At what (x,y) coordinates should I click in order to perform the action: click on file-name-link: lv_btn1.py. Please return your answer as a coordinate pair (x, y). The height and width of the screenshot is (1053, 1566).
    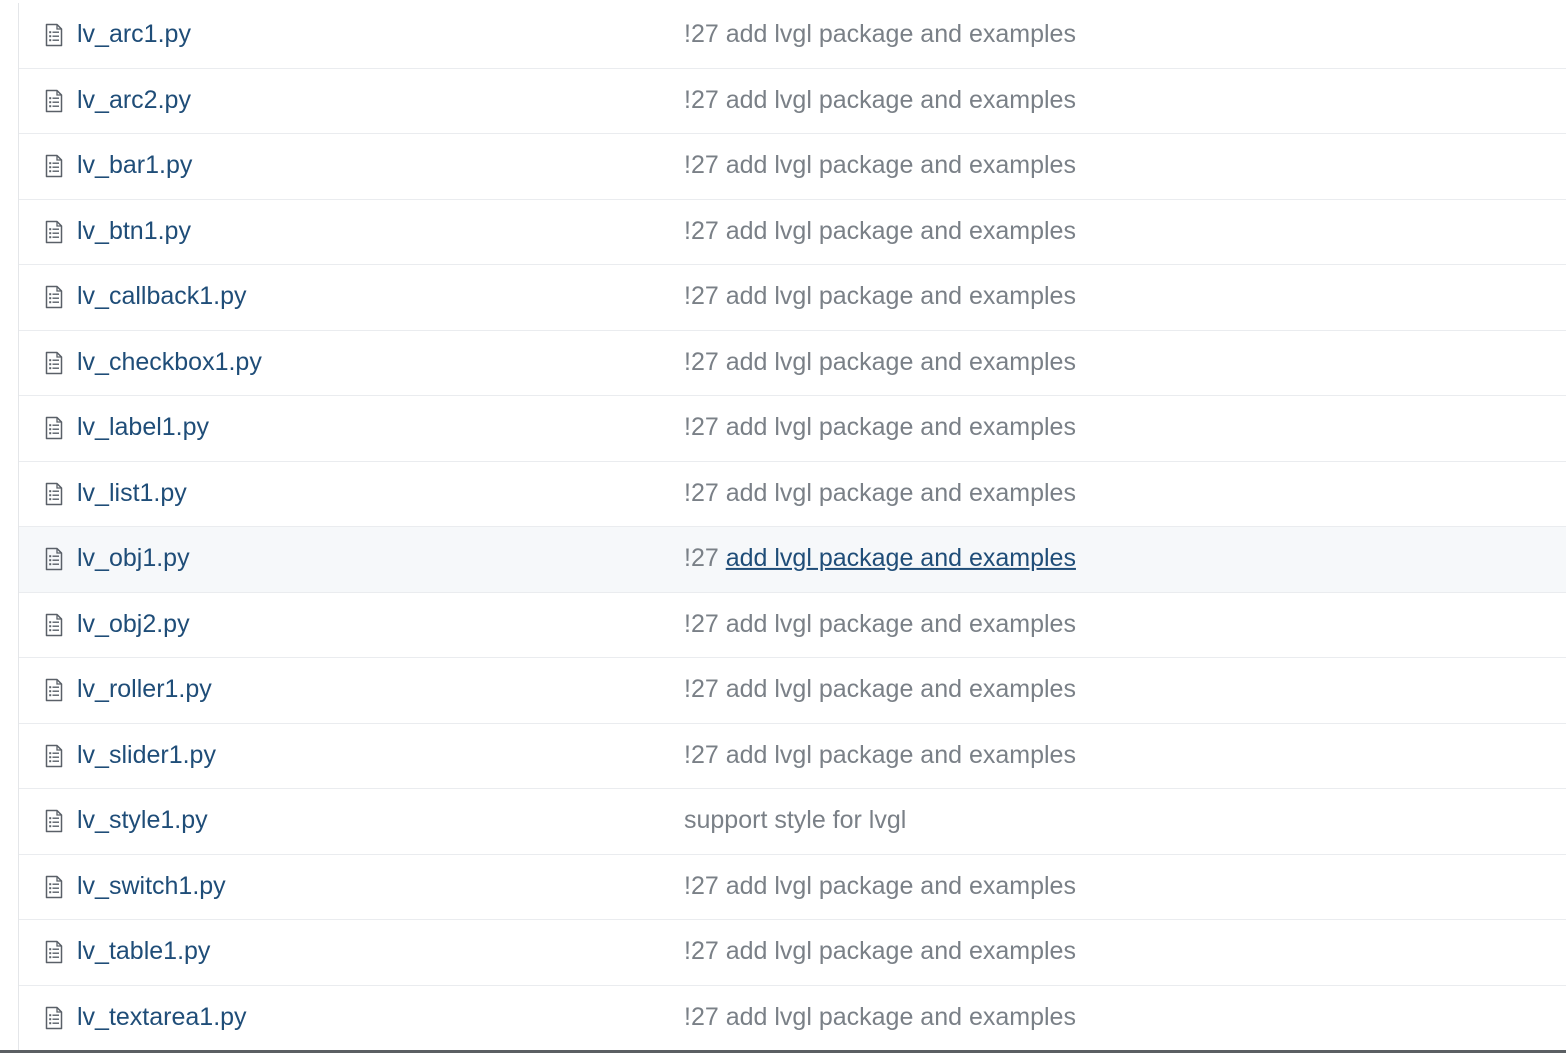
    Looking at the image, I should click on (134, 231).